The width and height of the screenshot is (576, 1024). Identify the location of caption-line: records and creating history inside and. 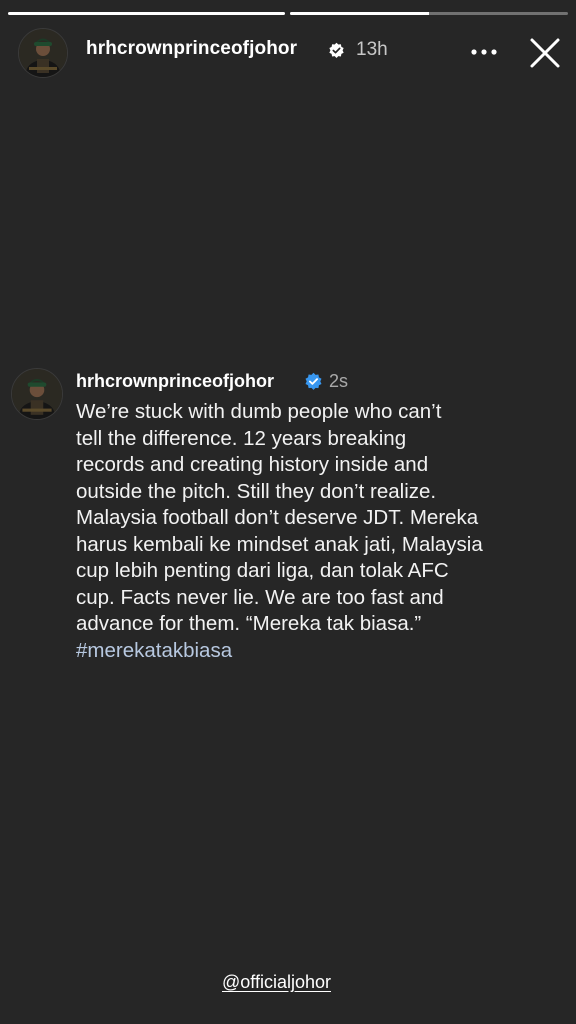
(252, 464).